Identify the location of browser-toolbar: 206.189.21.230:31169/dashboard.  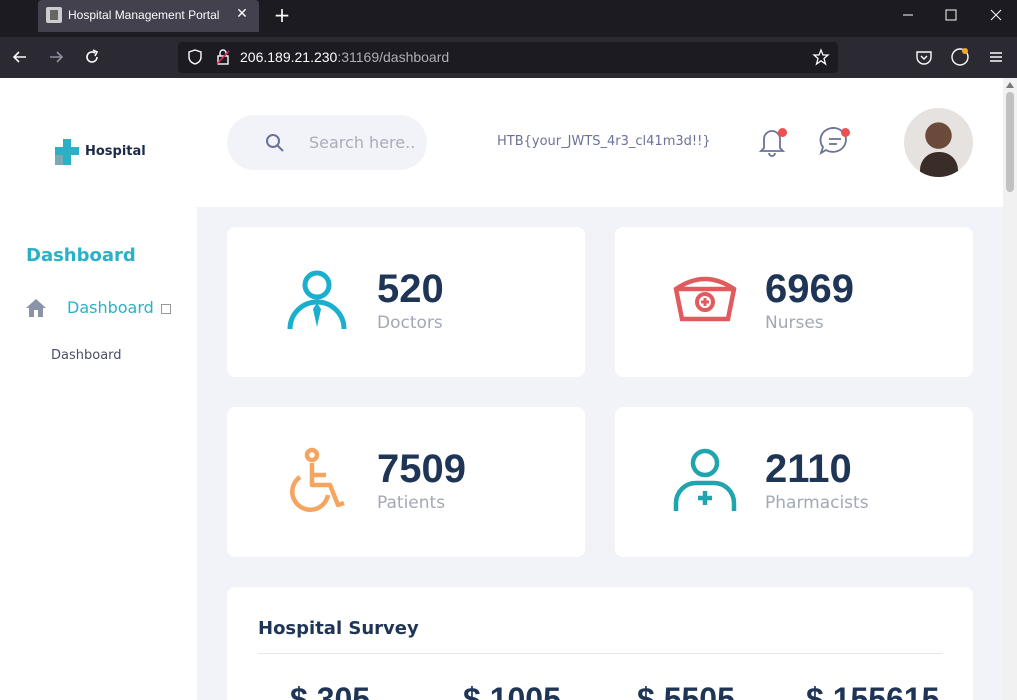
(508, 57).